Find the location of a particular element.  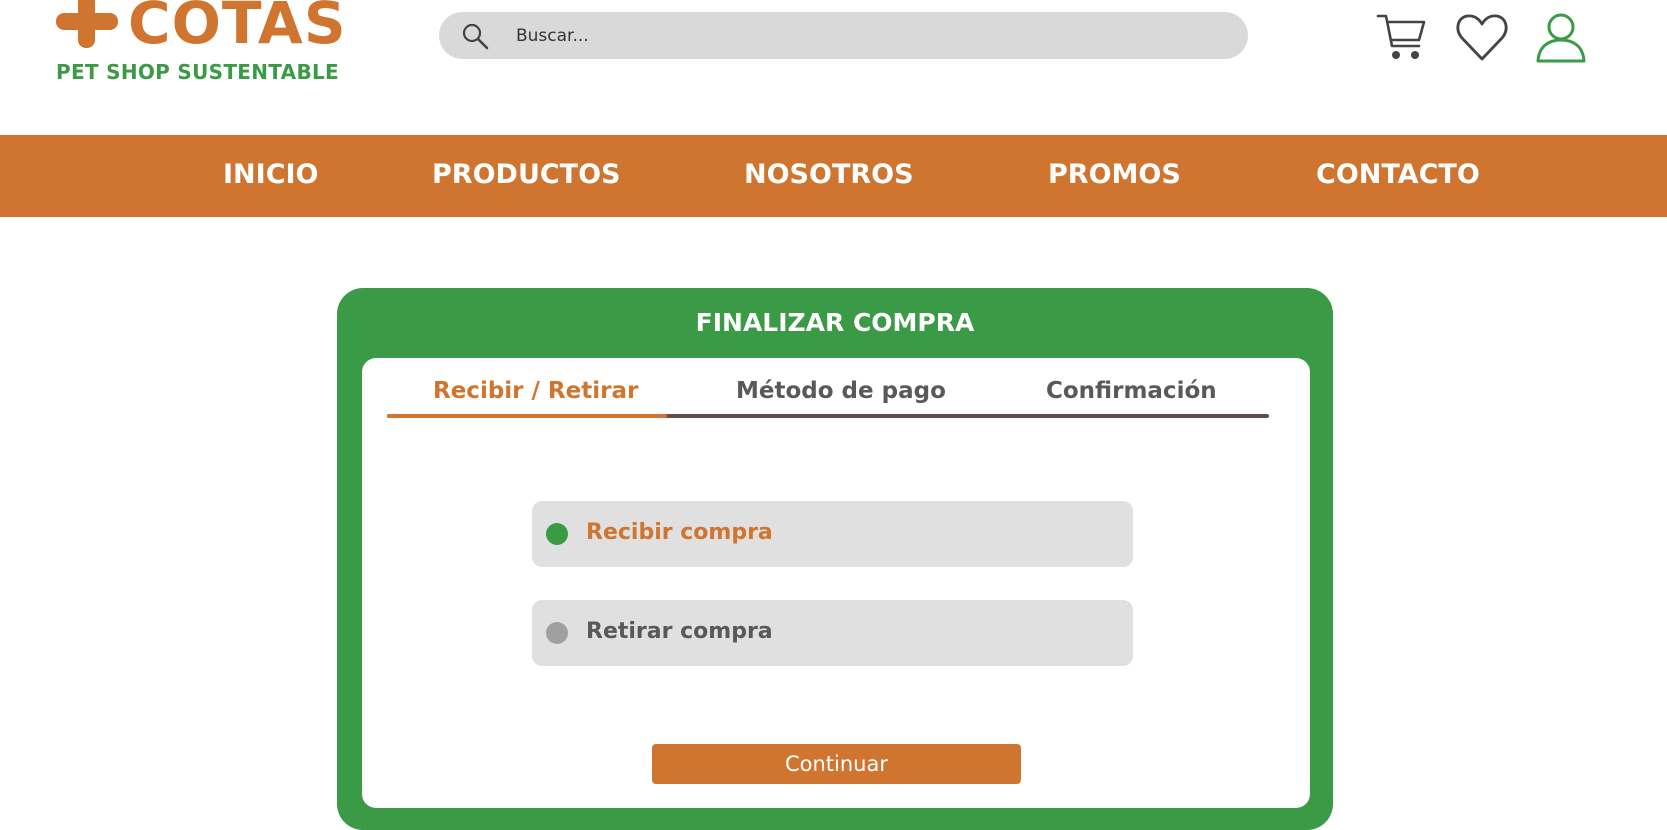

search-bar is located at coordinates (843, 35).